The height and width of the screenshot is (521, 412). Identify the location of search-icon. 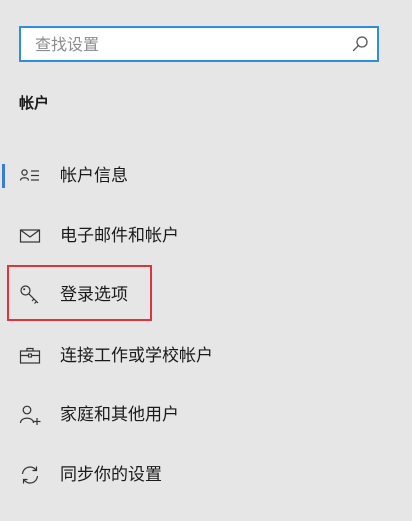
(360, 44).